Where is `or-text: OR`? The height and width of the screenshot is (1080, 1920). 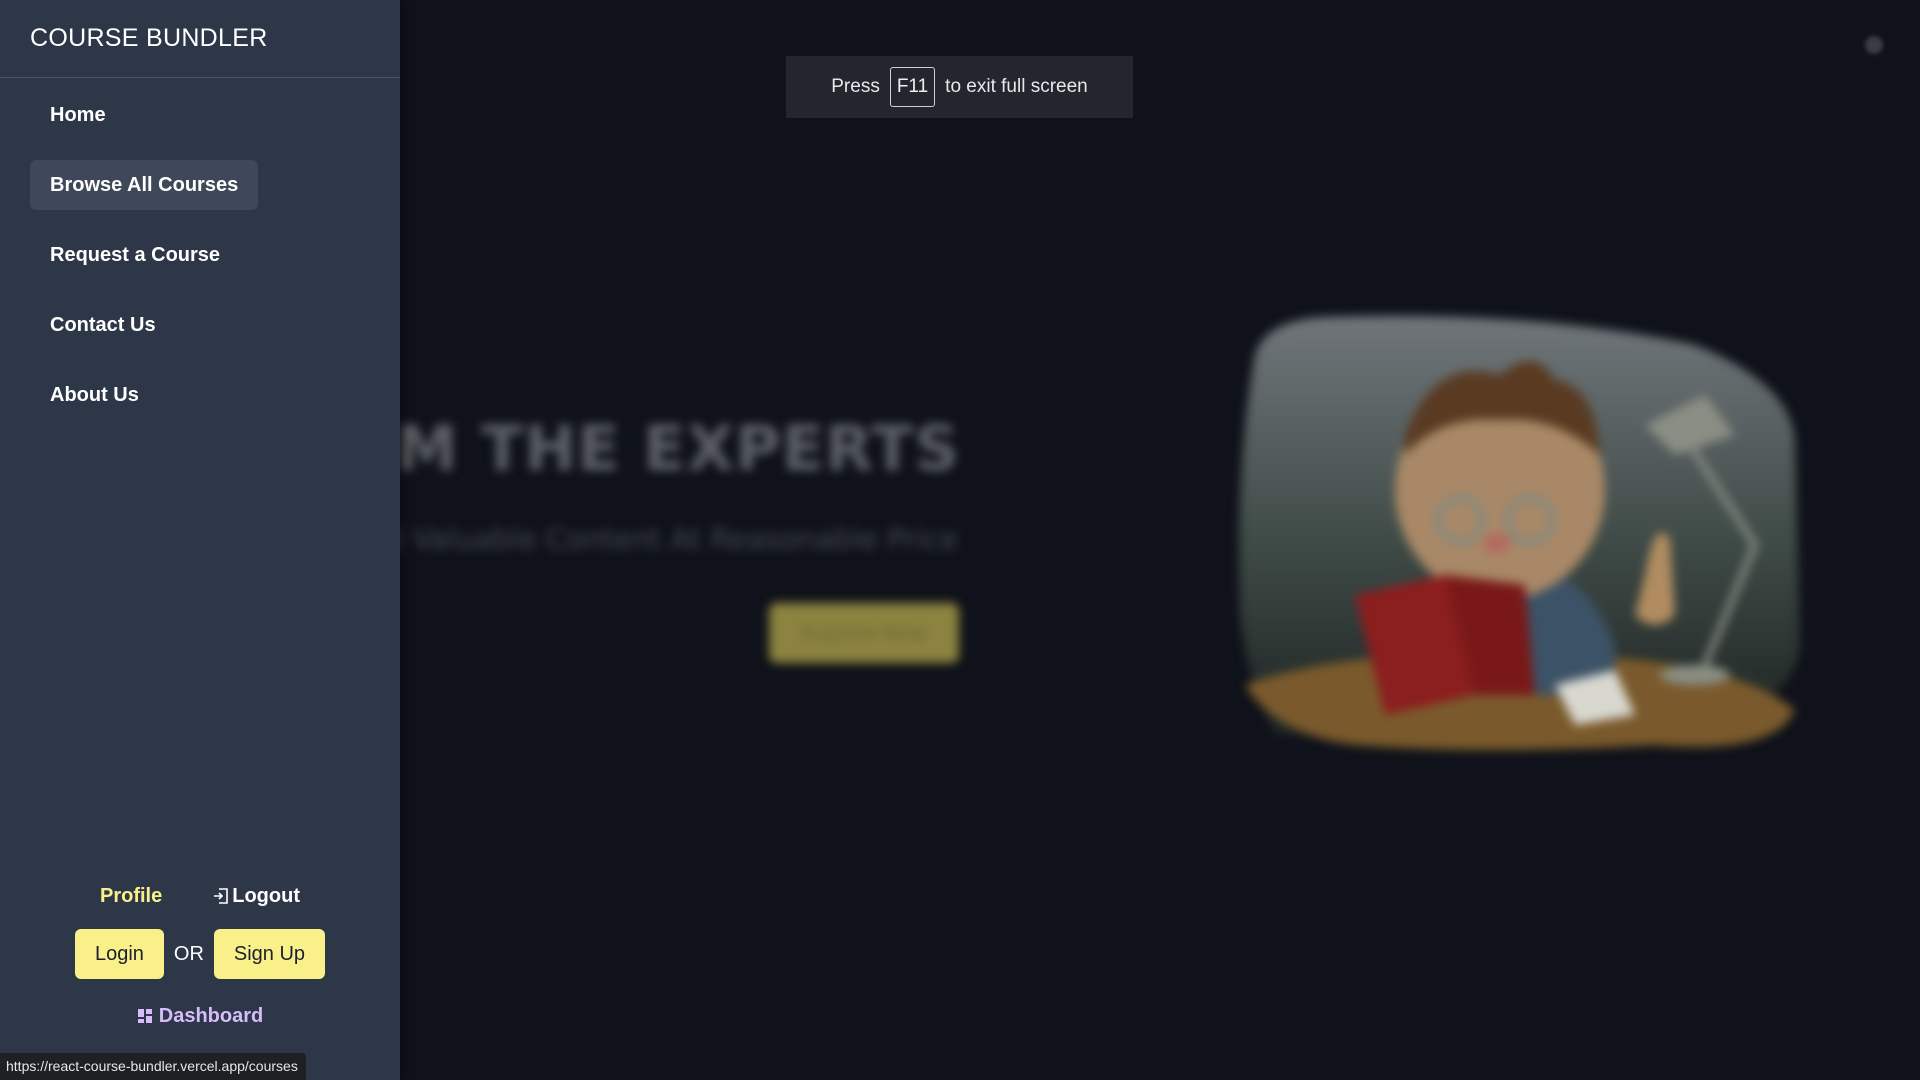
or-text: OR is located at coordinates (188, 953).